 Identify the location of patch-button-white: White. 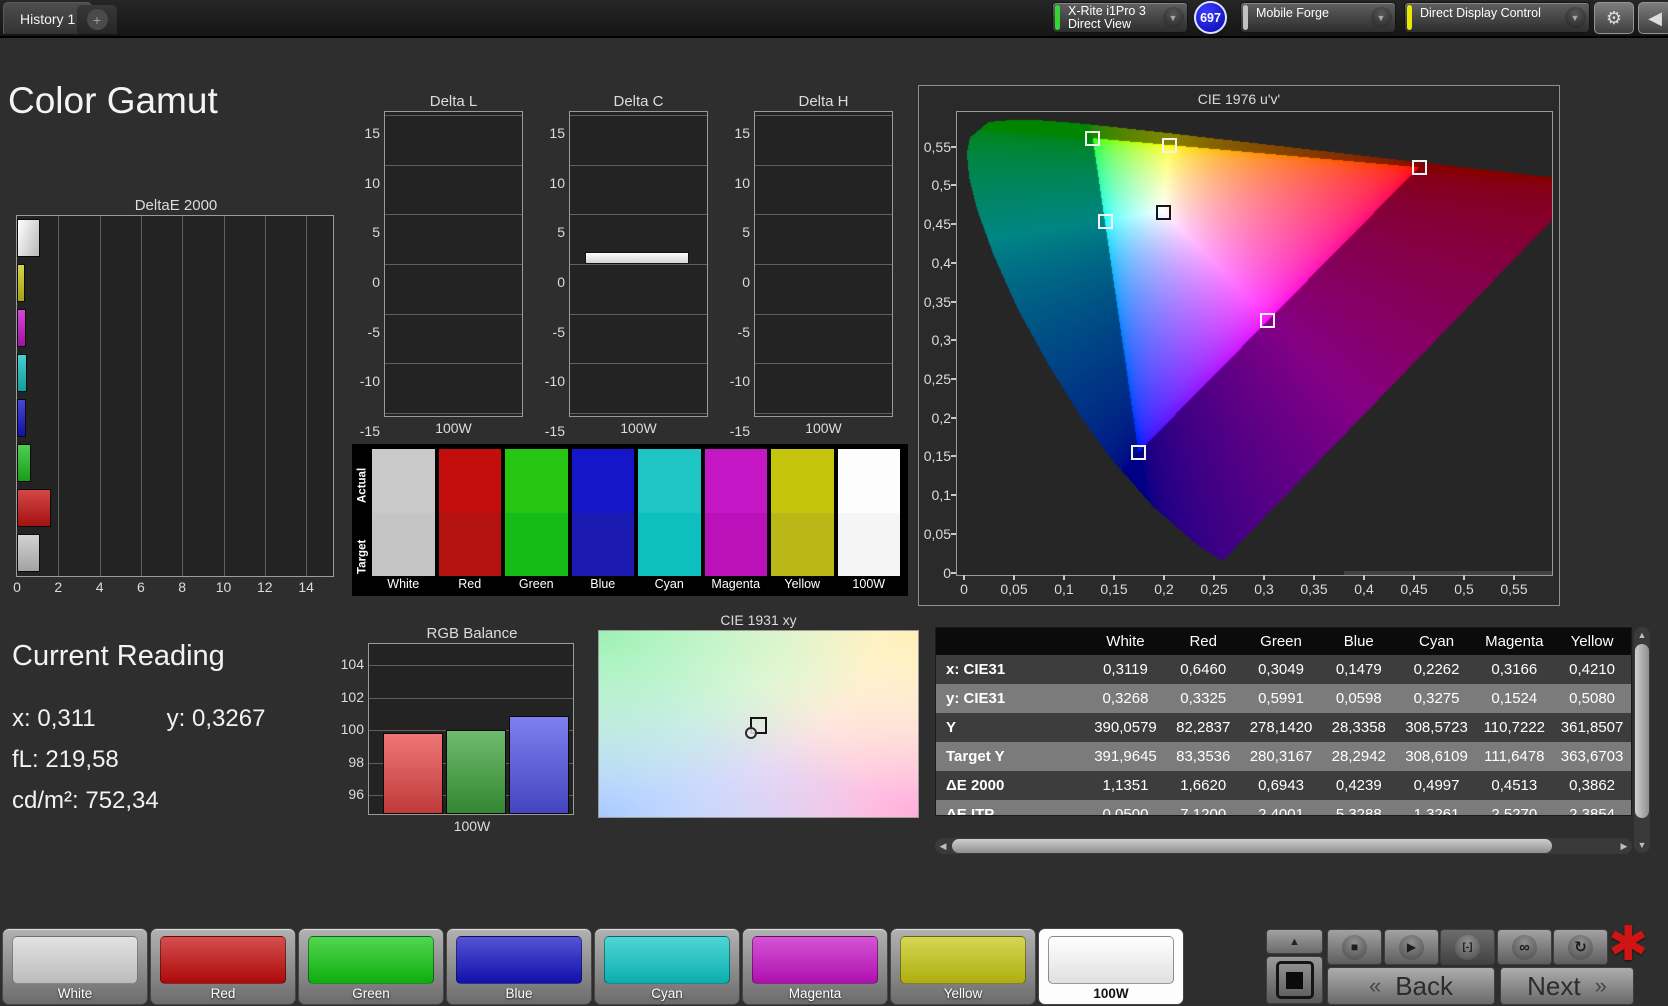
(75, 966).